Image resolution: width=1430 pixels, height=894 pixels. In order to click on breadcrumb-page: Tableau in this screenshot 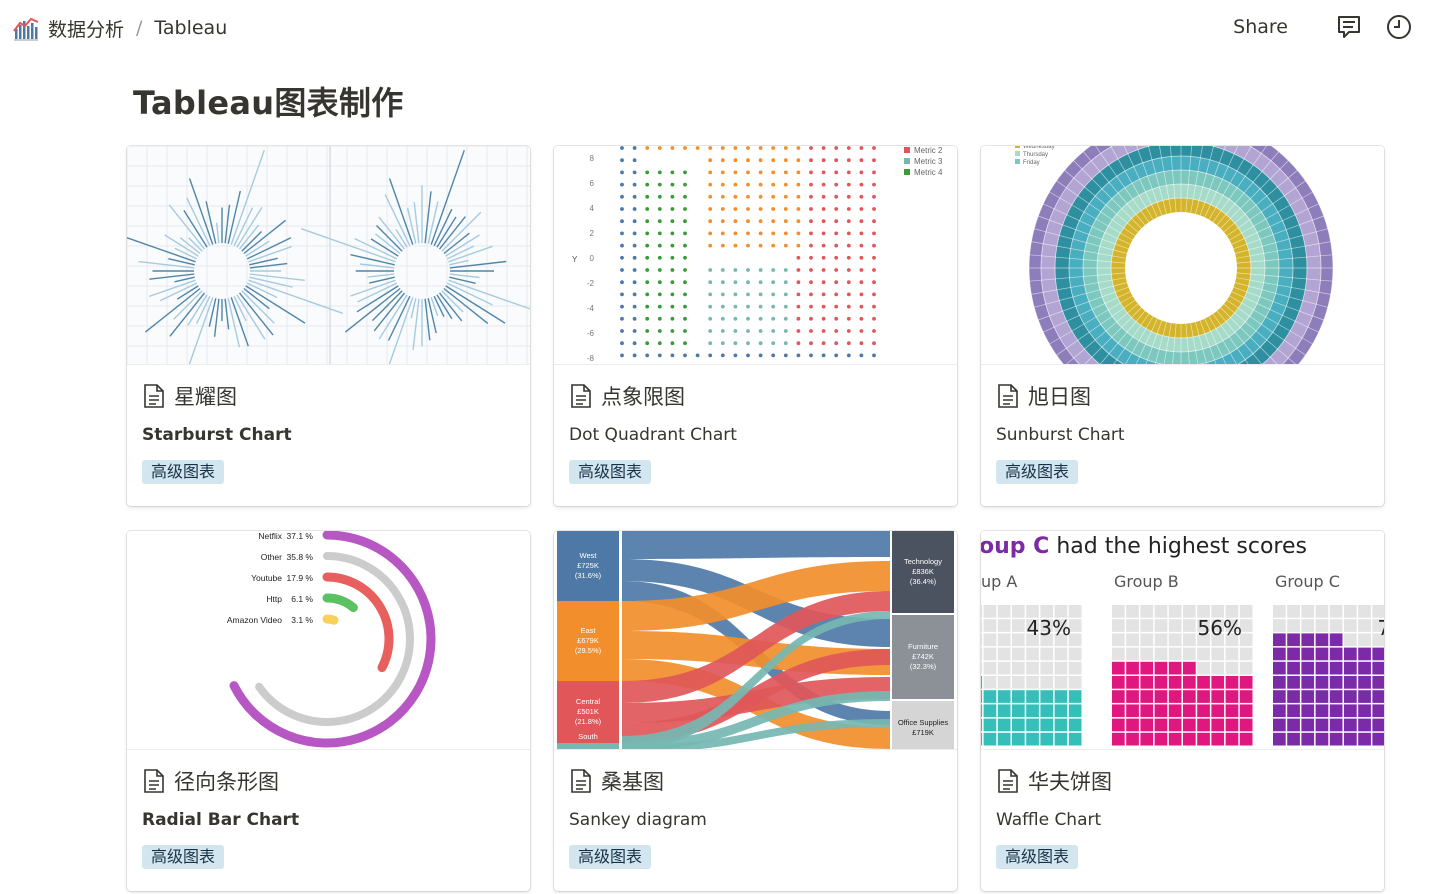, I will do `click(190, 28)`.